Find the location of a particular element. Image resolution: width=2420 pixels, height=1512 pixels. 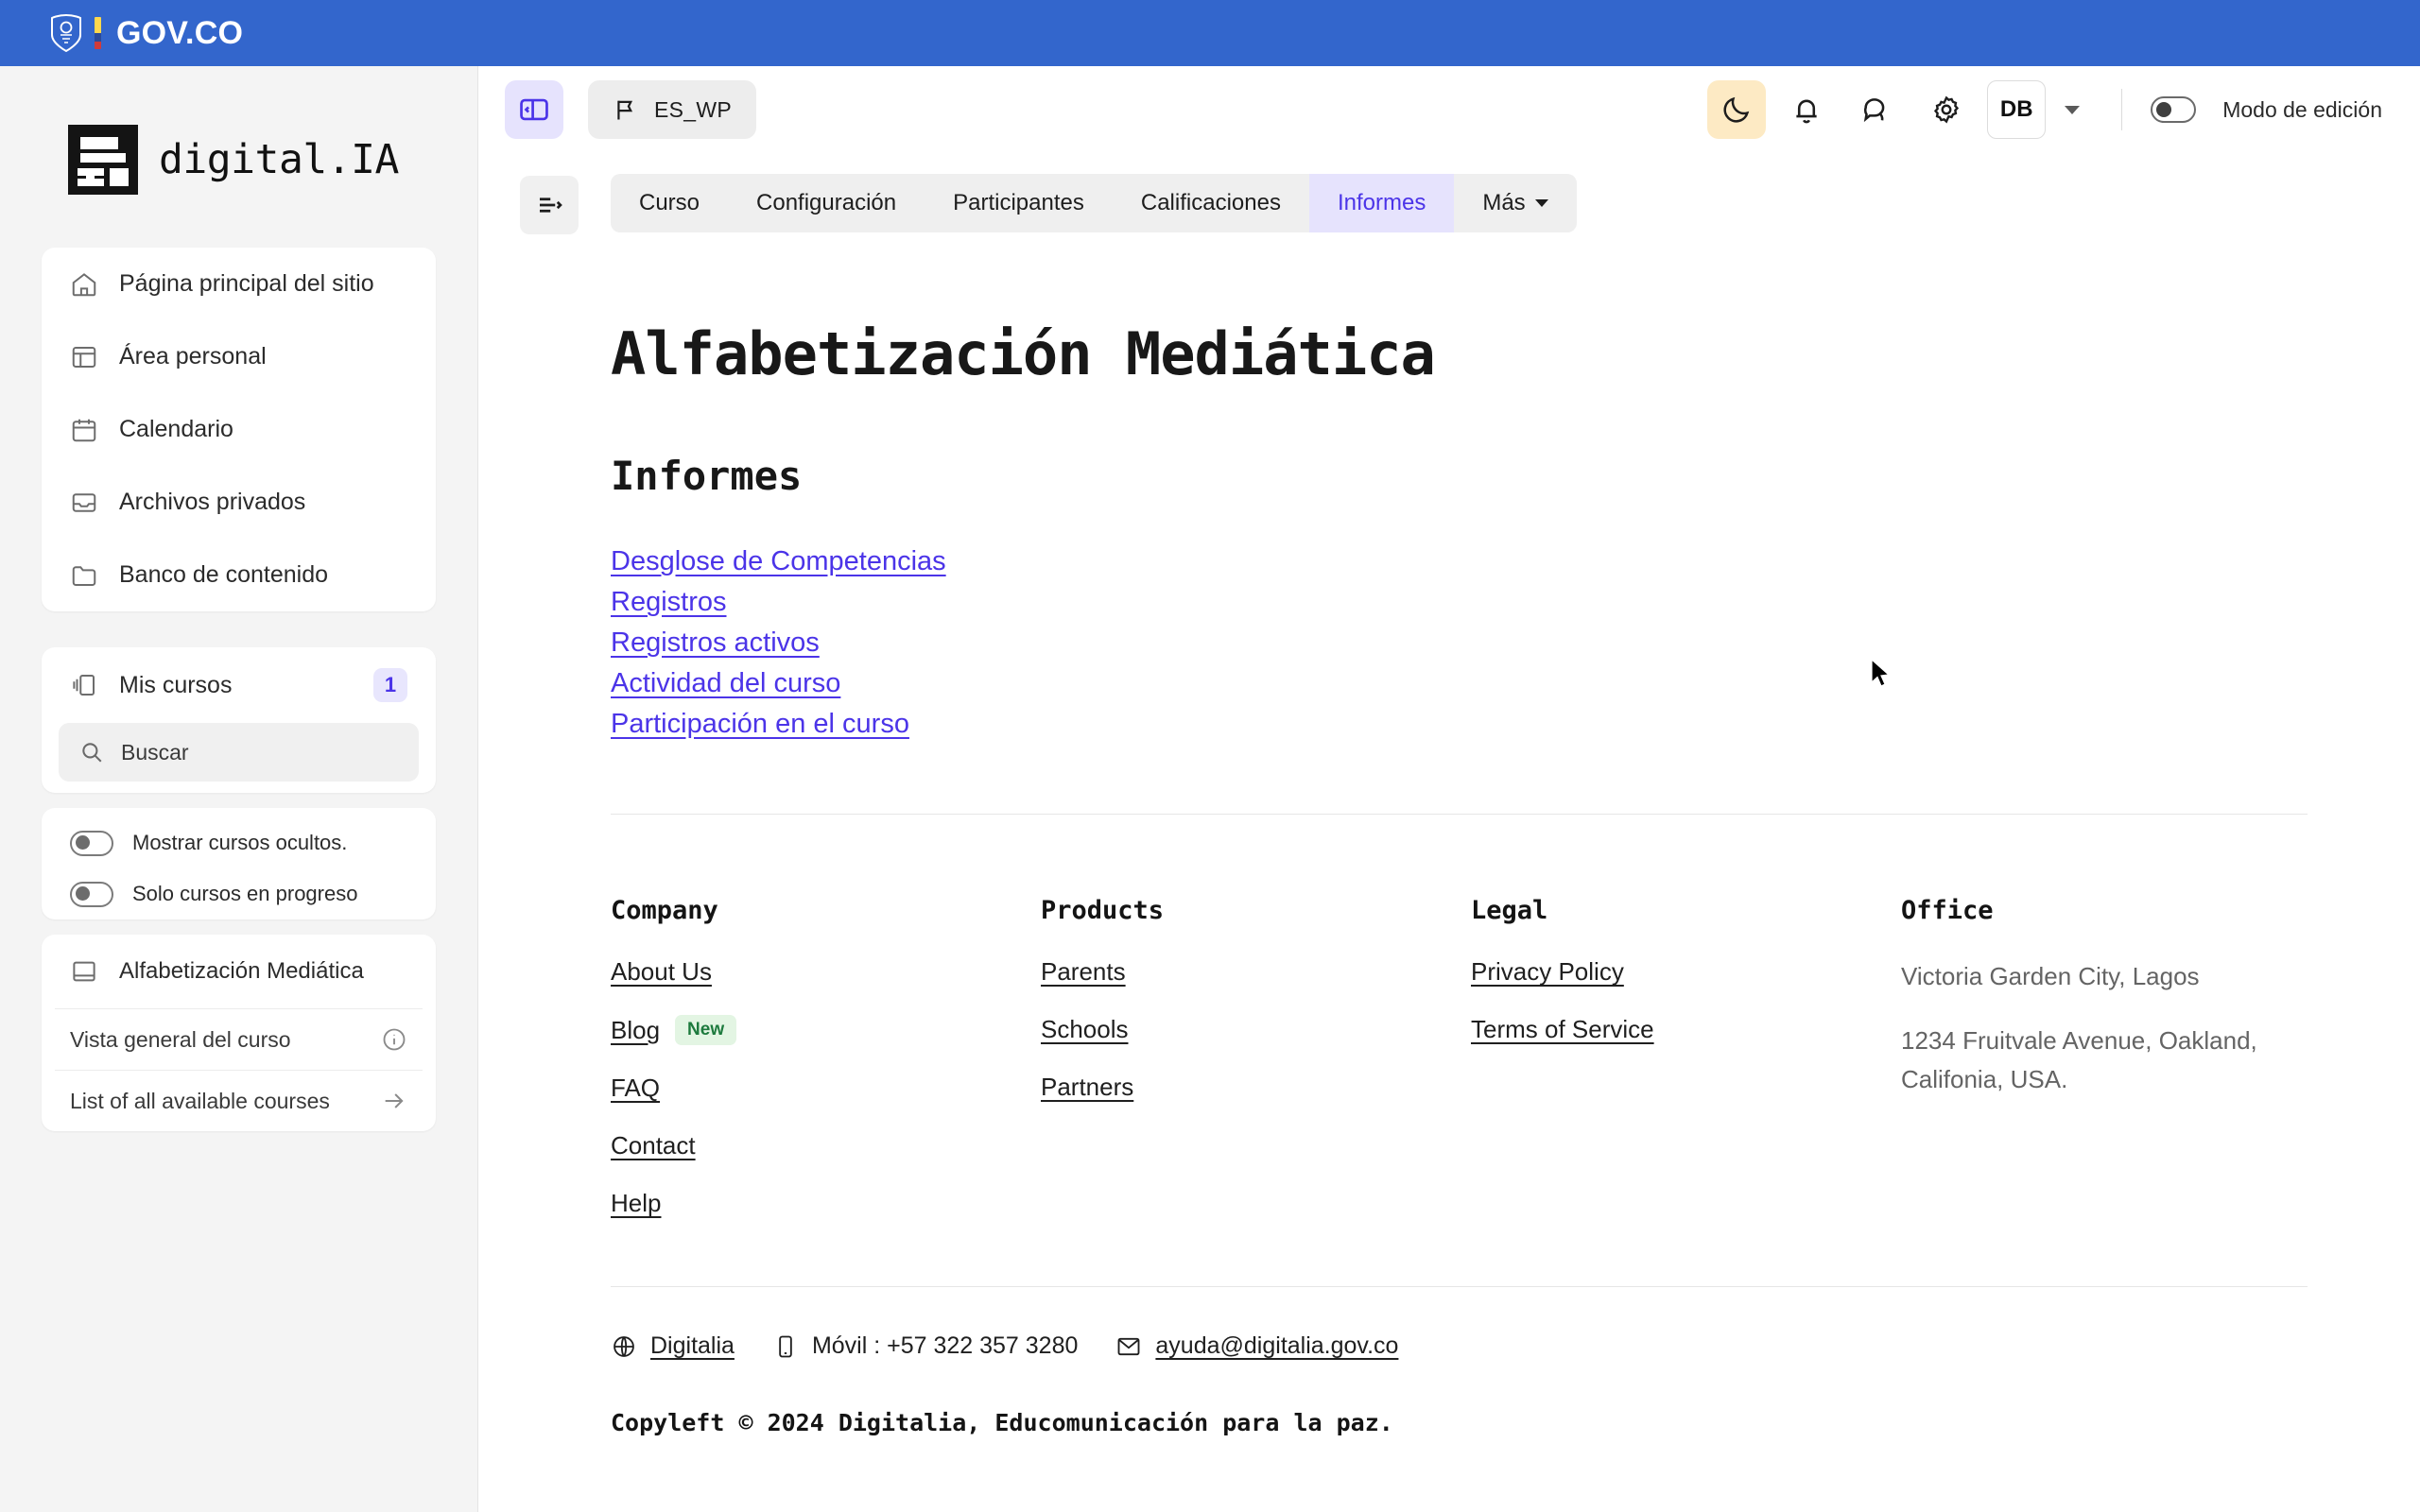

footer-link-privacy-policy: Privacy Policy is located at coordinates (1547, 972).